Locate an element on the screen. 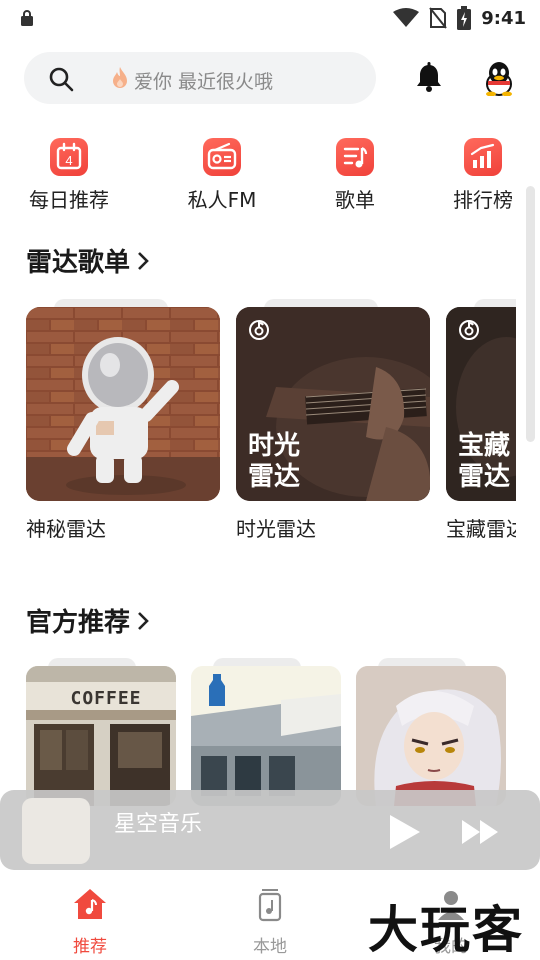  quick-nav-charts: 排行榜 is located at coordinates (483, 176).